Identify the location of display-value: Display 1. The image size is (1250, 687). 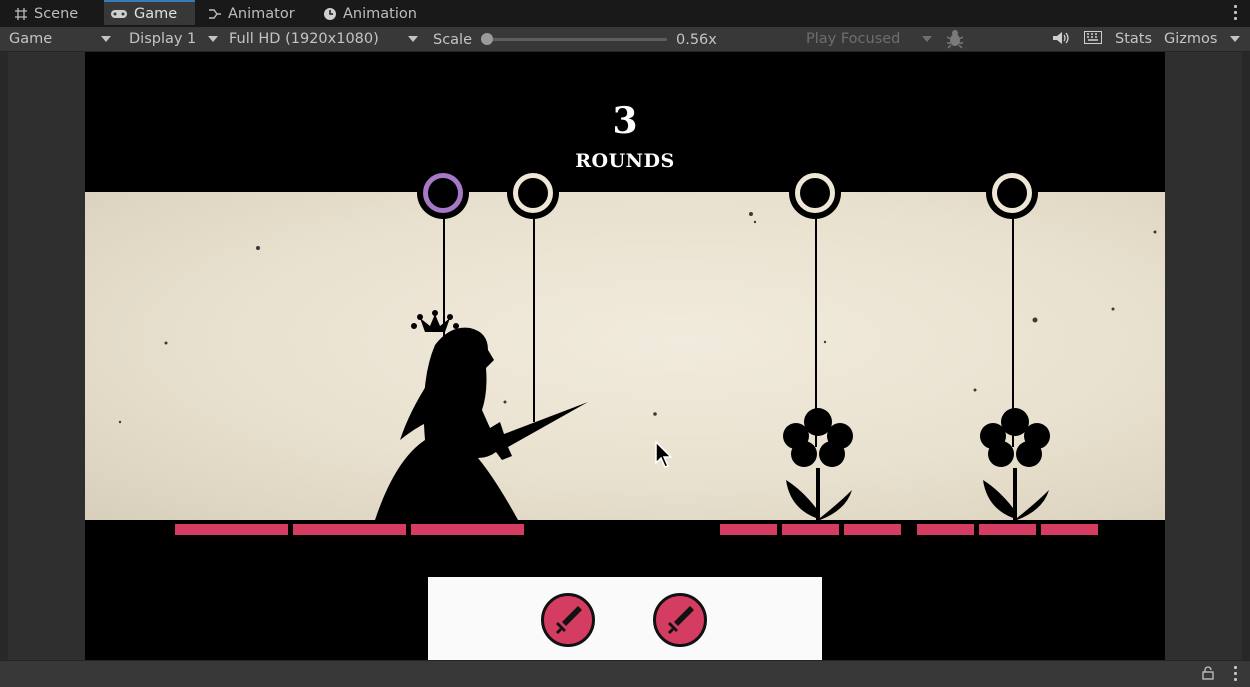
(163, 39).